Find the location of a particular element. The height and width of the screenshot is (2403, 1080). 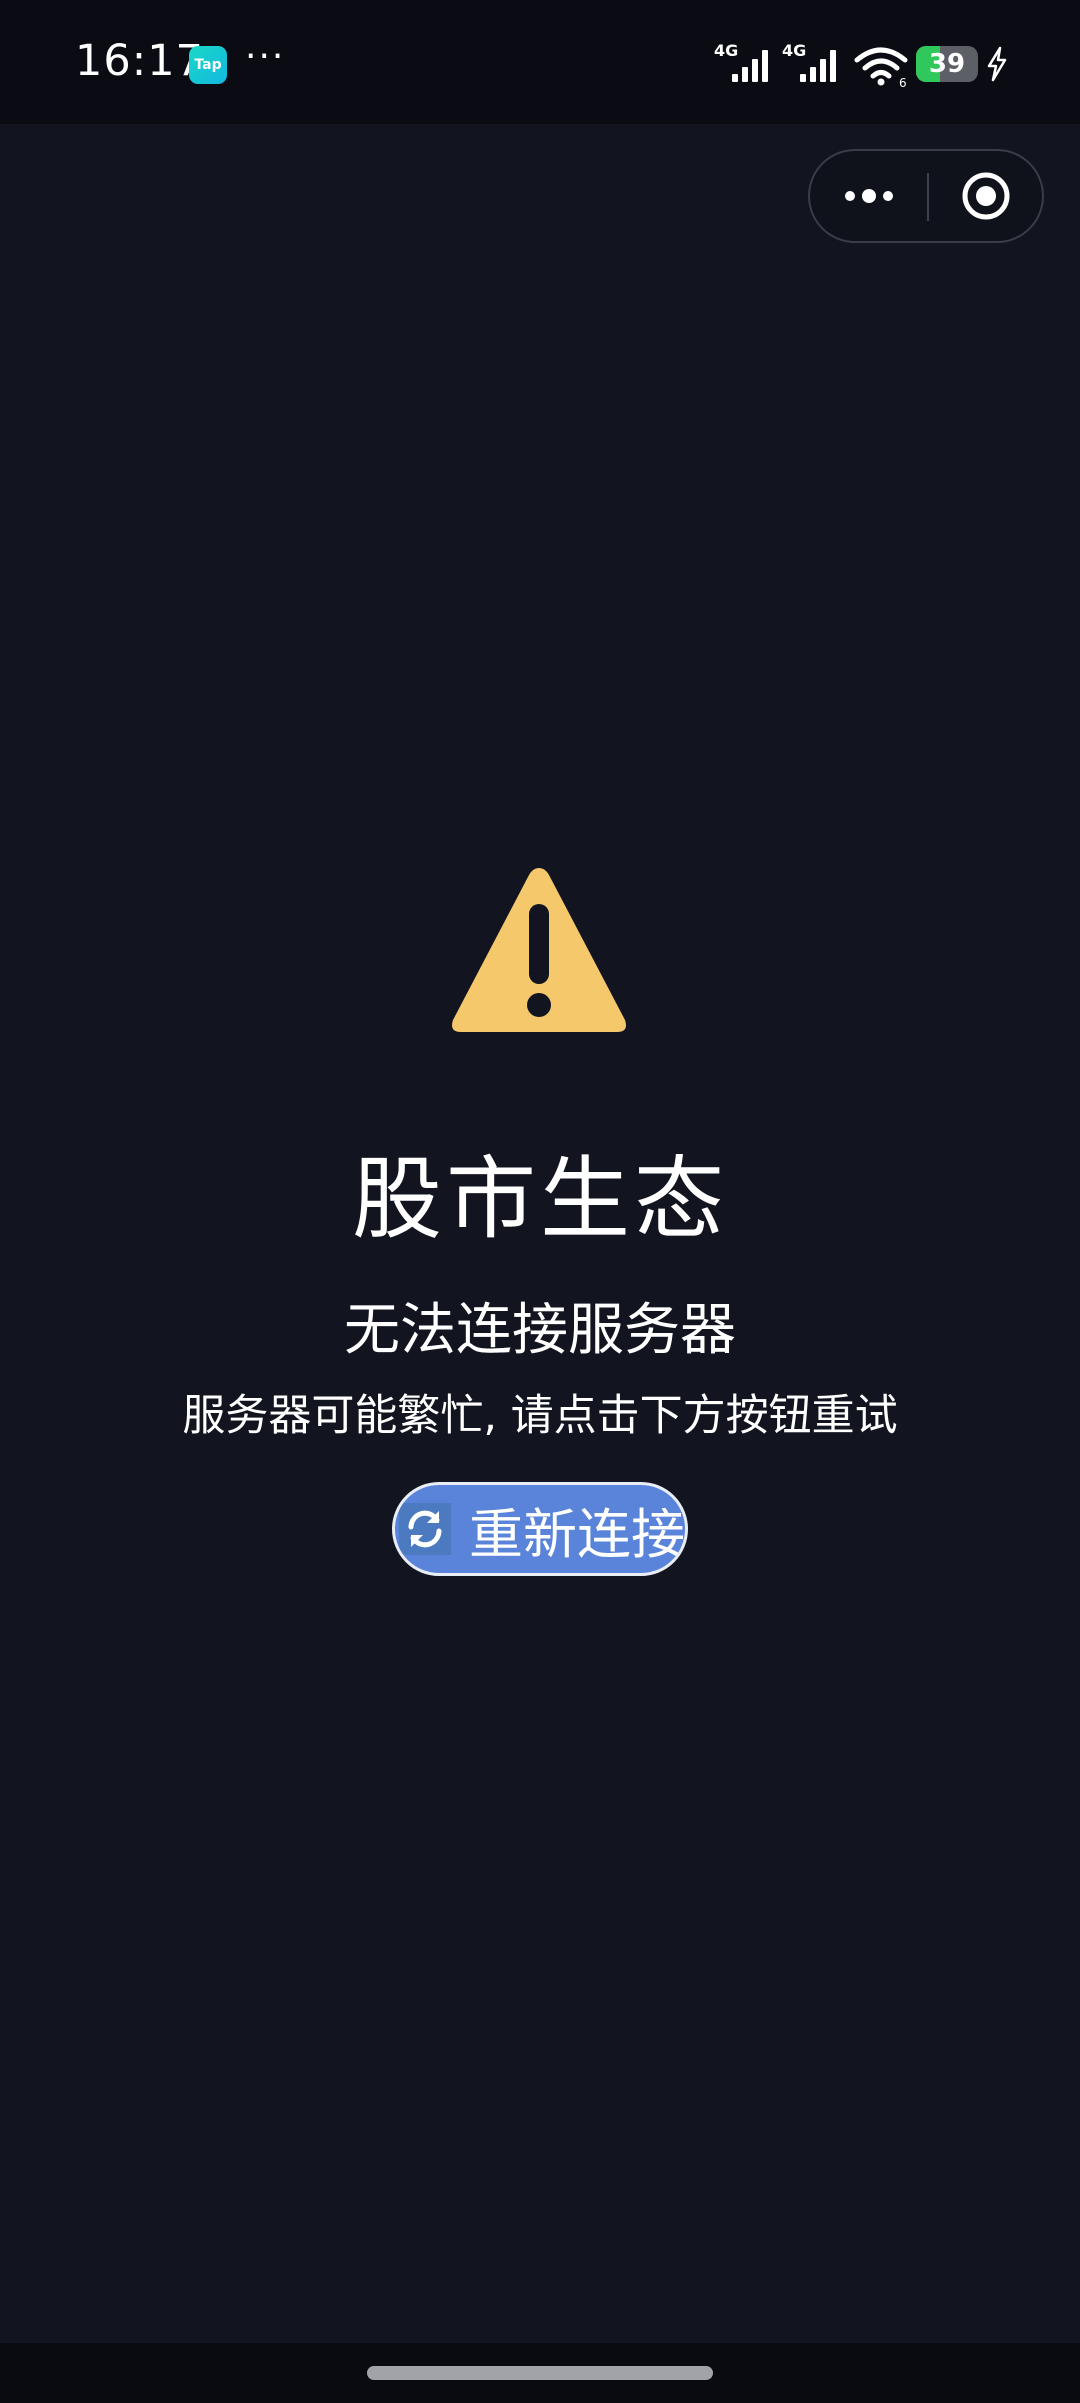

more-icon is located at coordinates (868, 196).